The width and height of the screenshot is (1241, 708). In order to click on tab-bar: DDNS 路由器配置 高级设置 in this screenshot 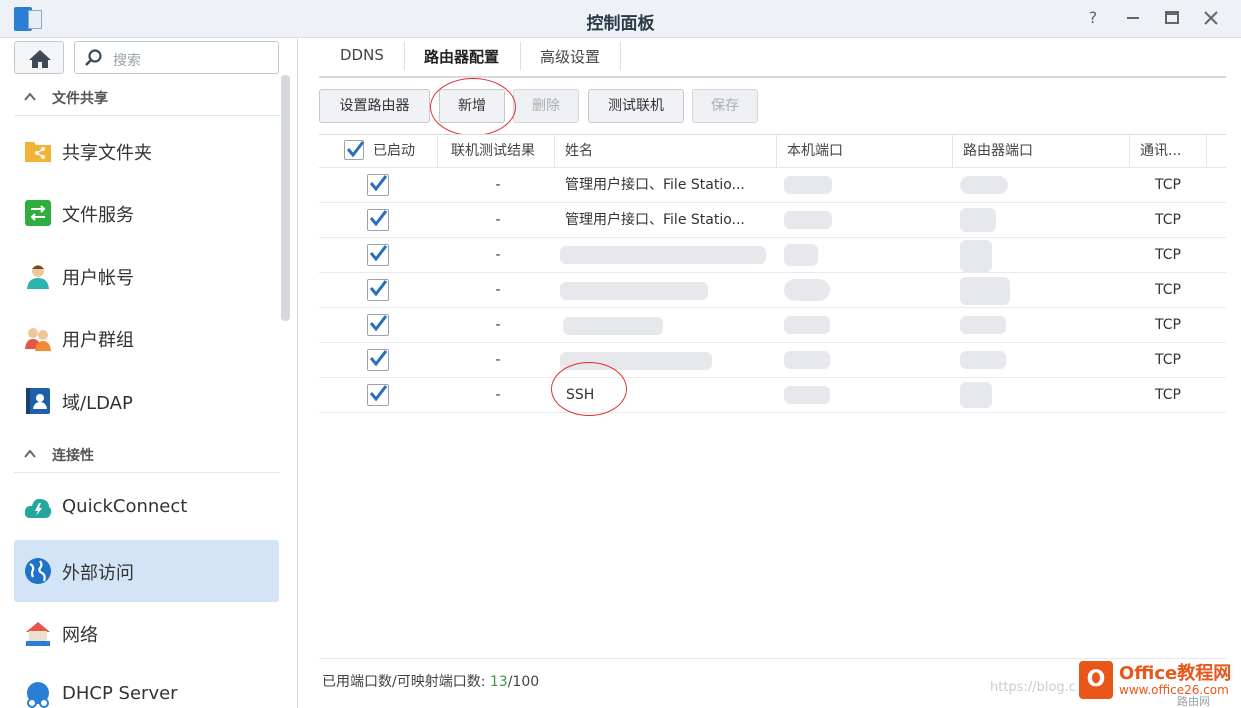, I will do `click(772, 58)`.